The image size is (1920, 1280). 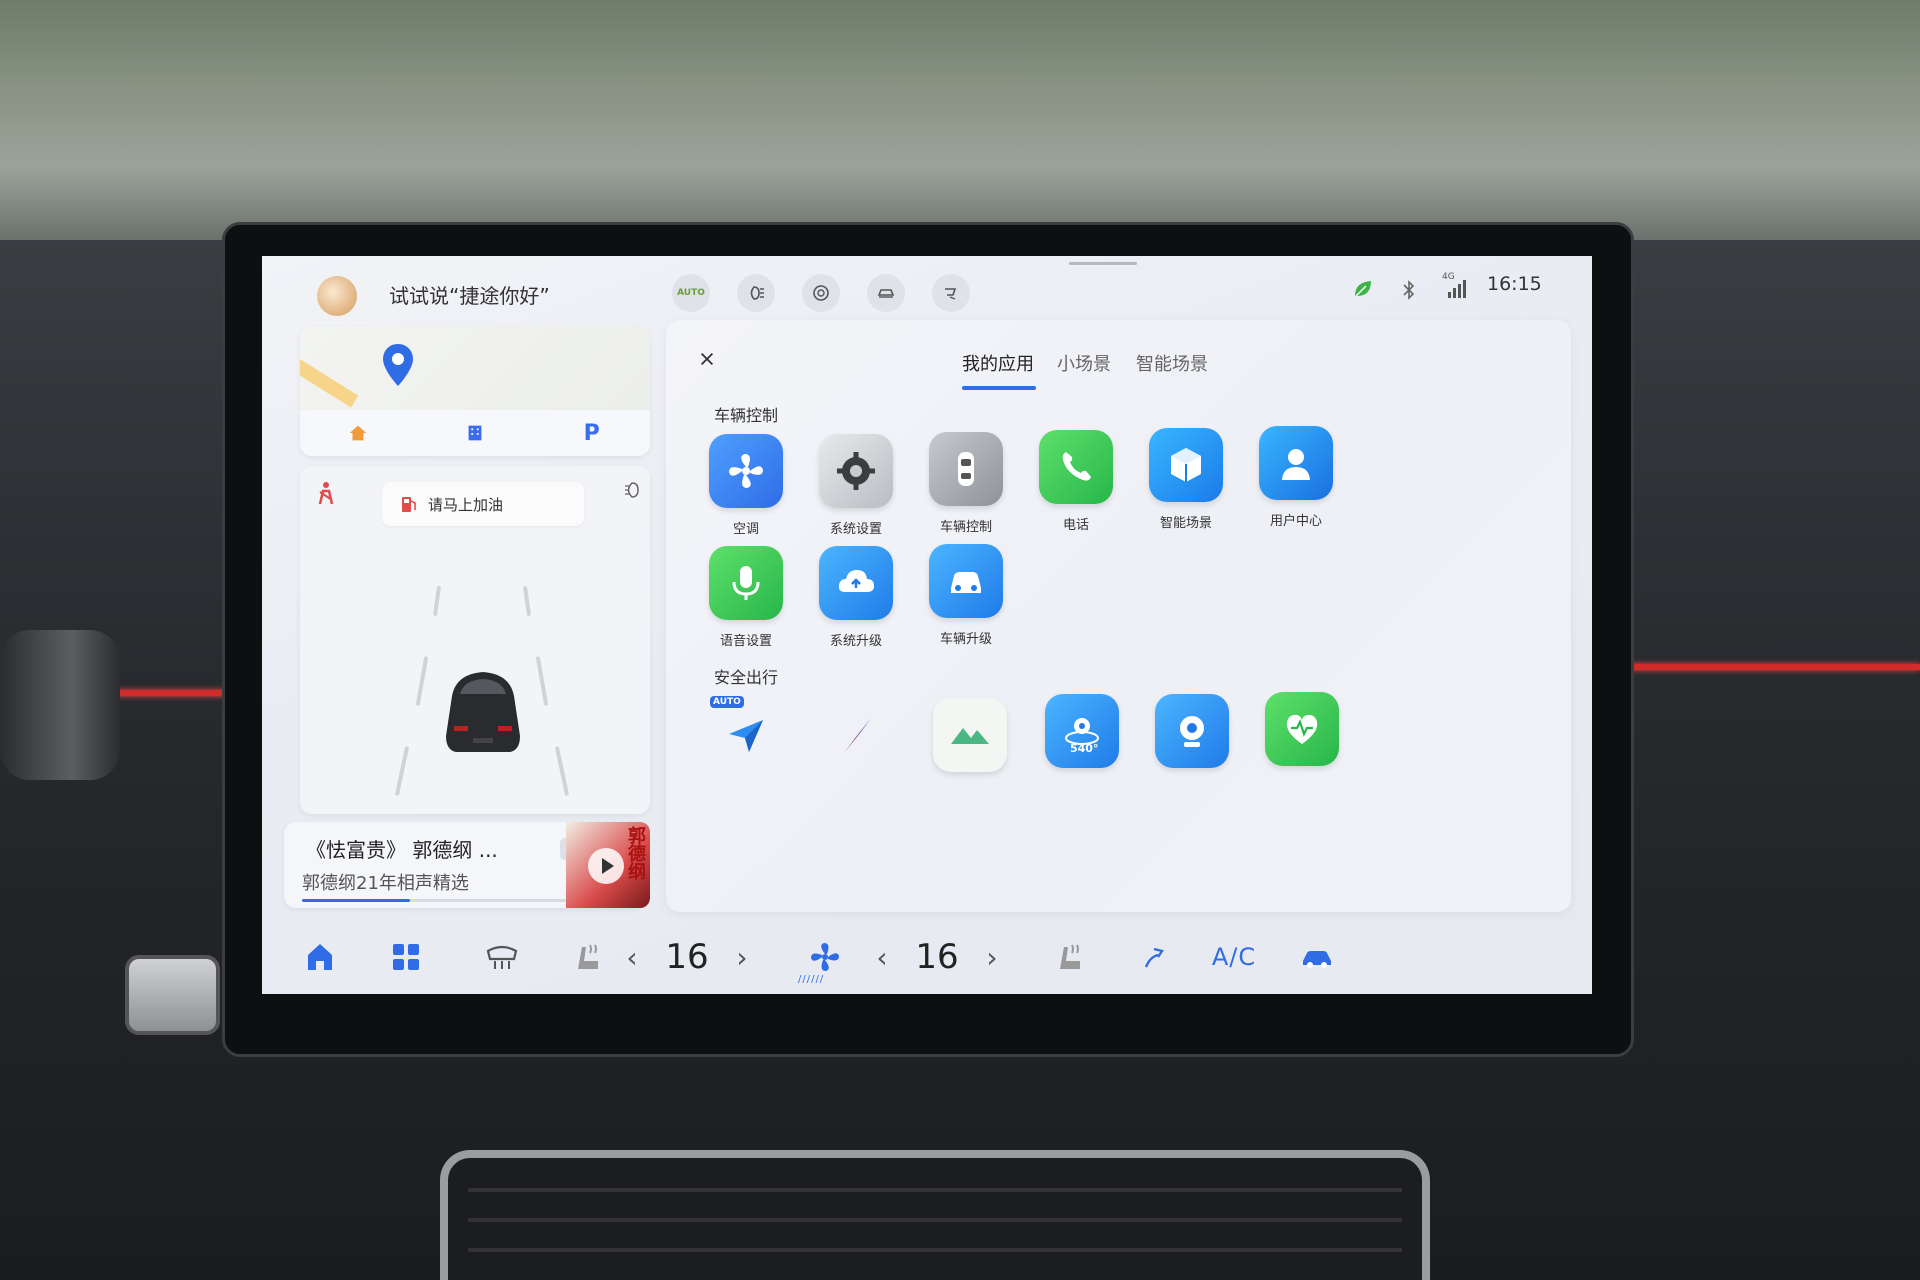 I want to click on album-art: 郭德纲, so click(x=608, y=865).